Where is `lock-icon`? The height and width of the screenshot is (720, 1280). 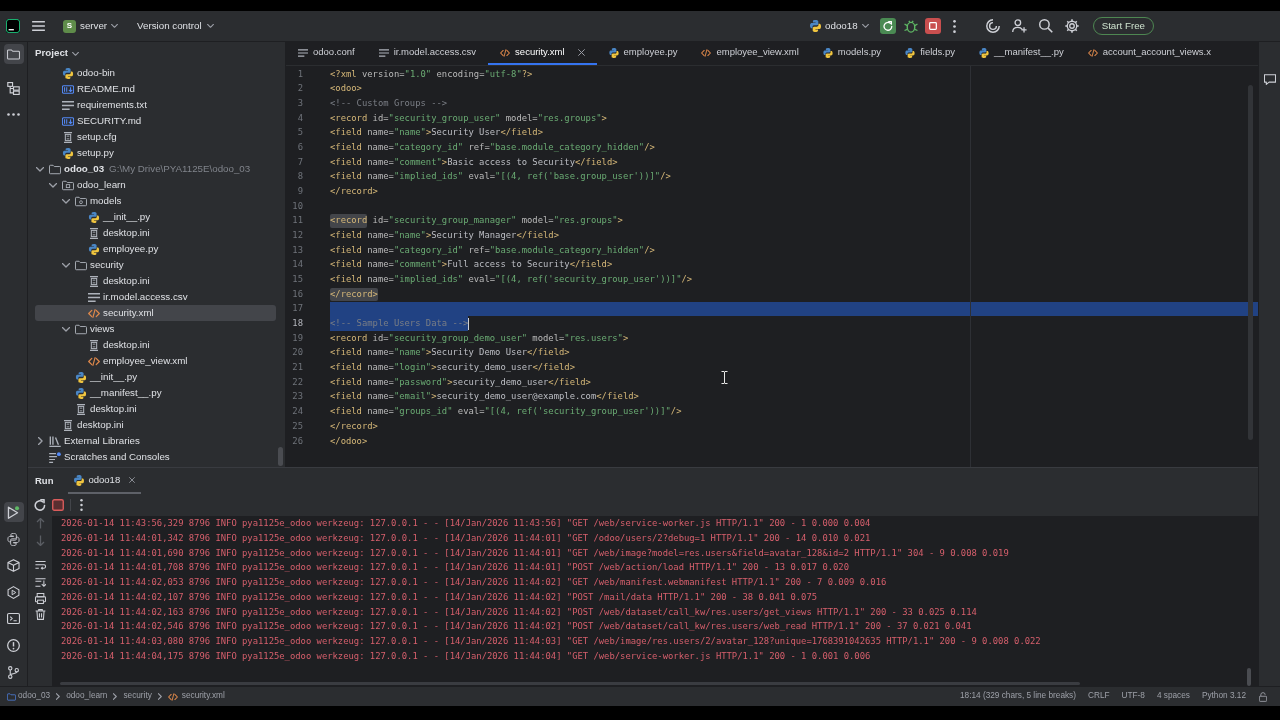
lock-icon is located at coordinates (1263, 696).